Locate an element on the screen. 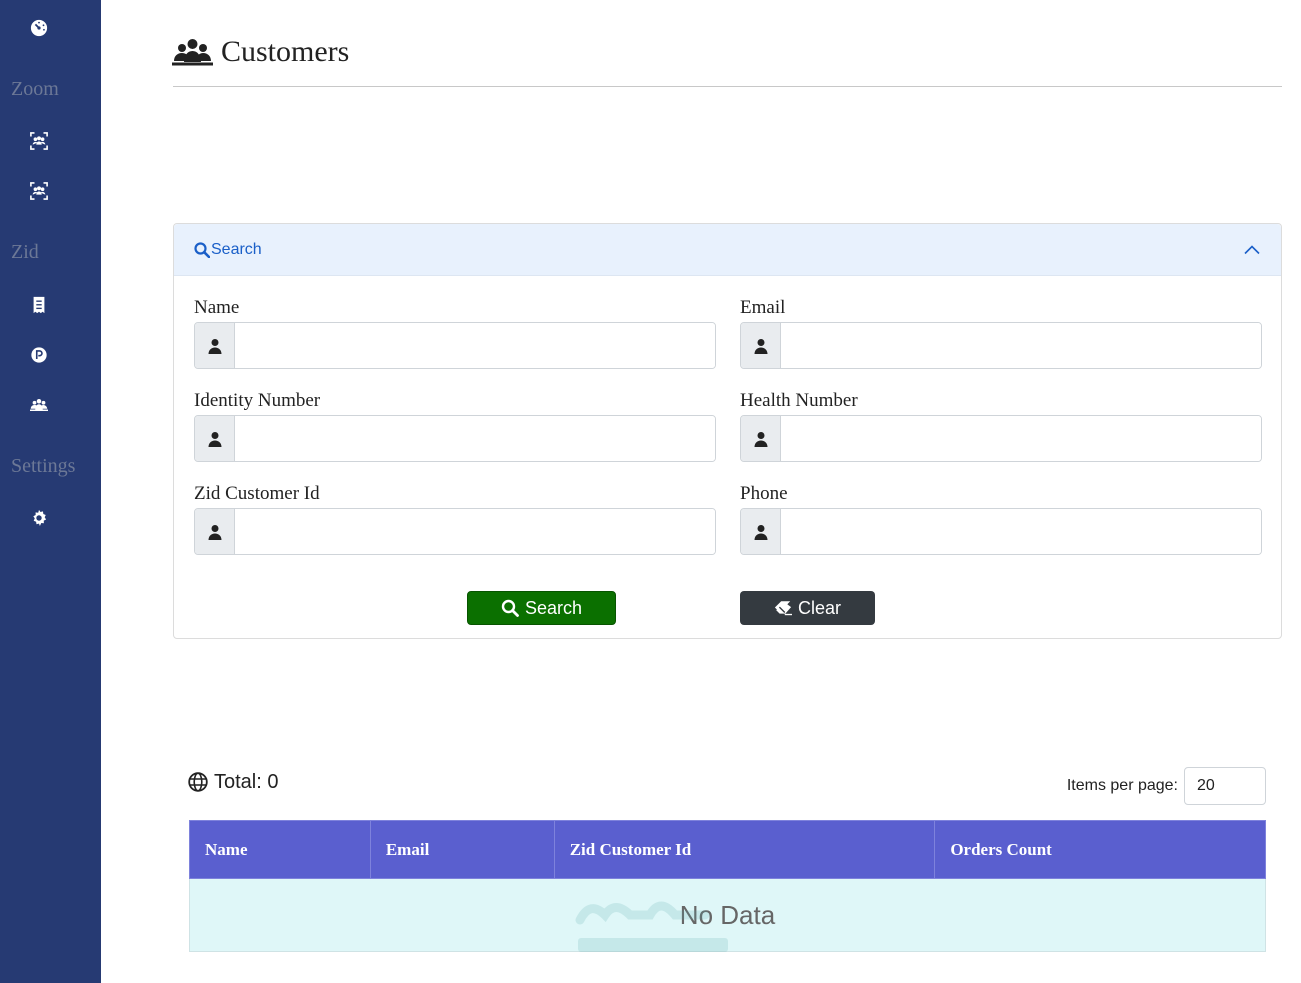  clear-button-label: Clear is located at coordinates (819, 607).